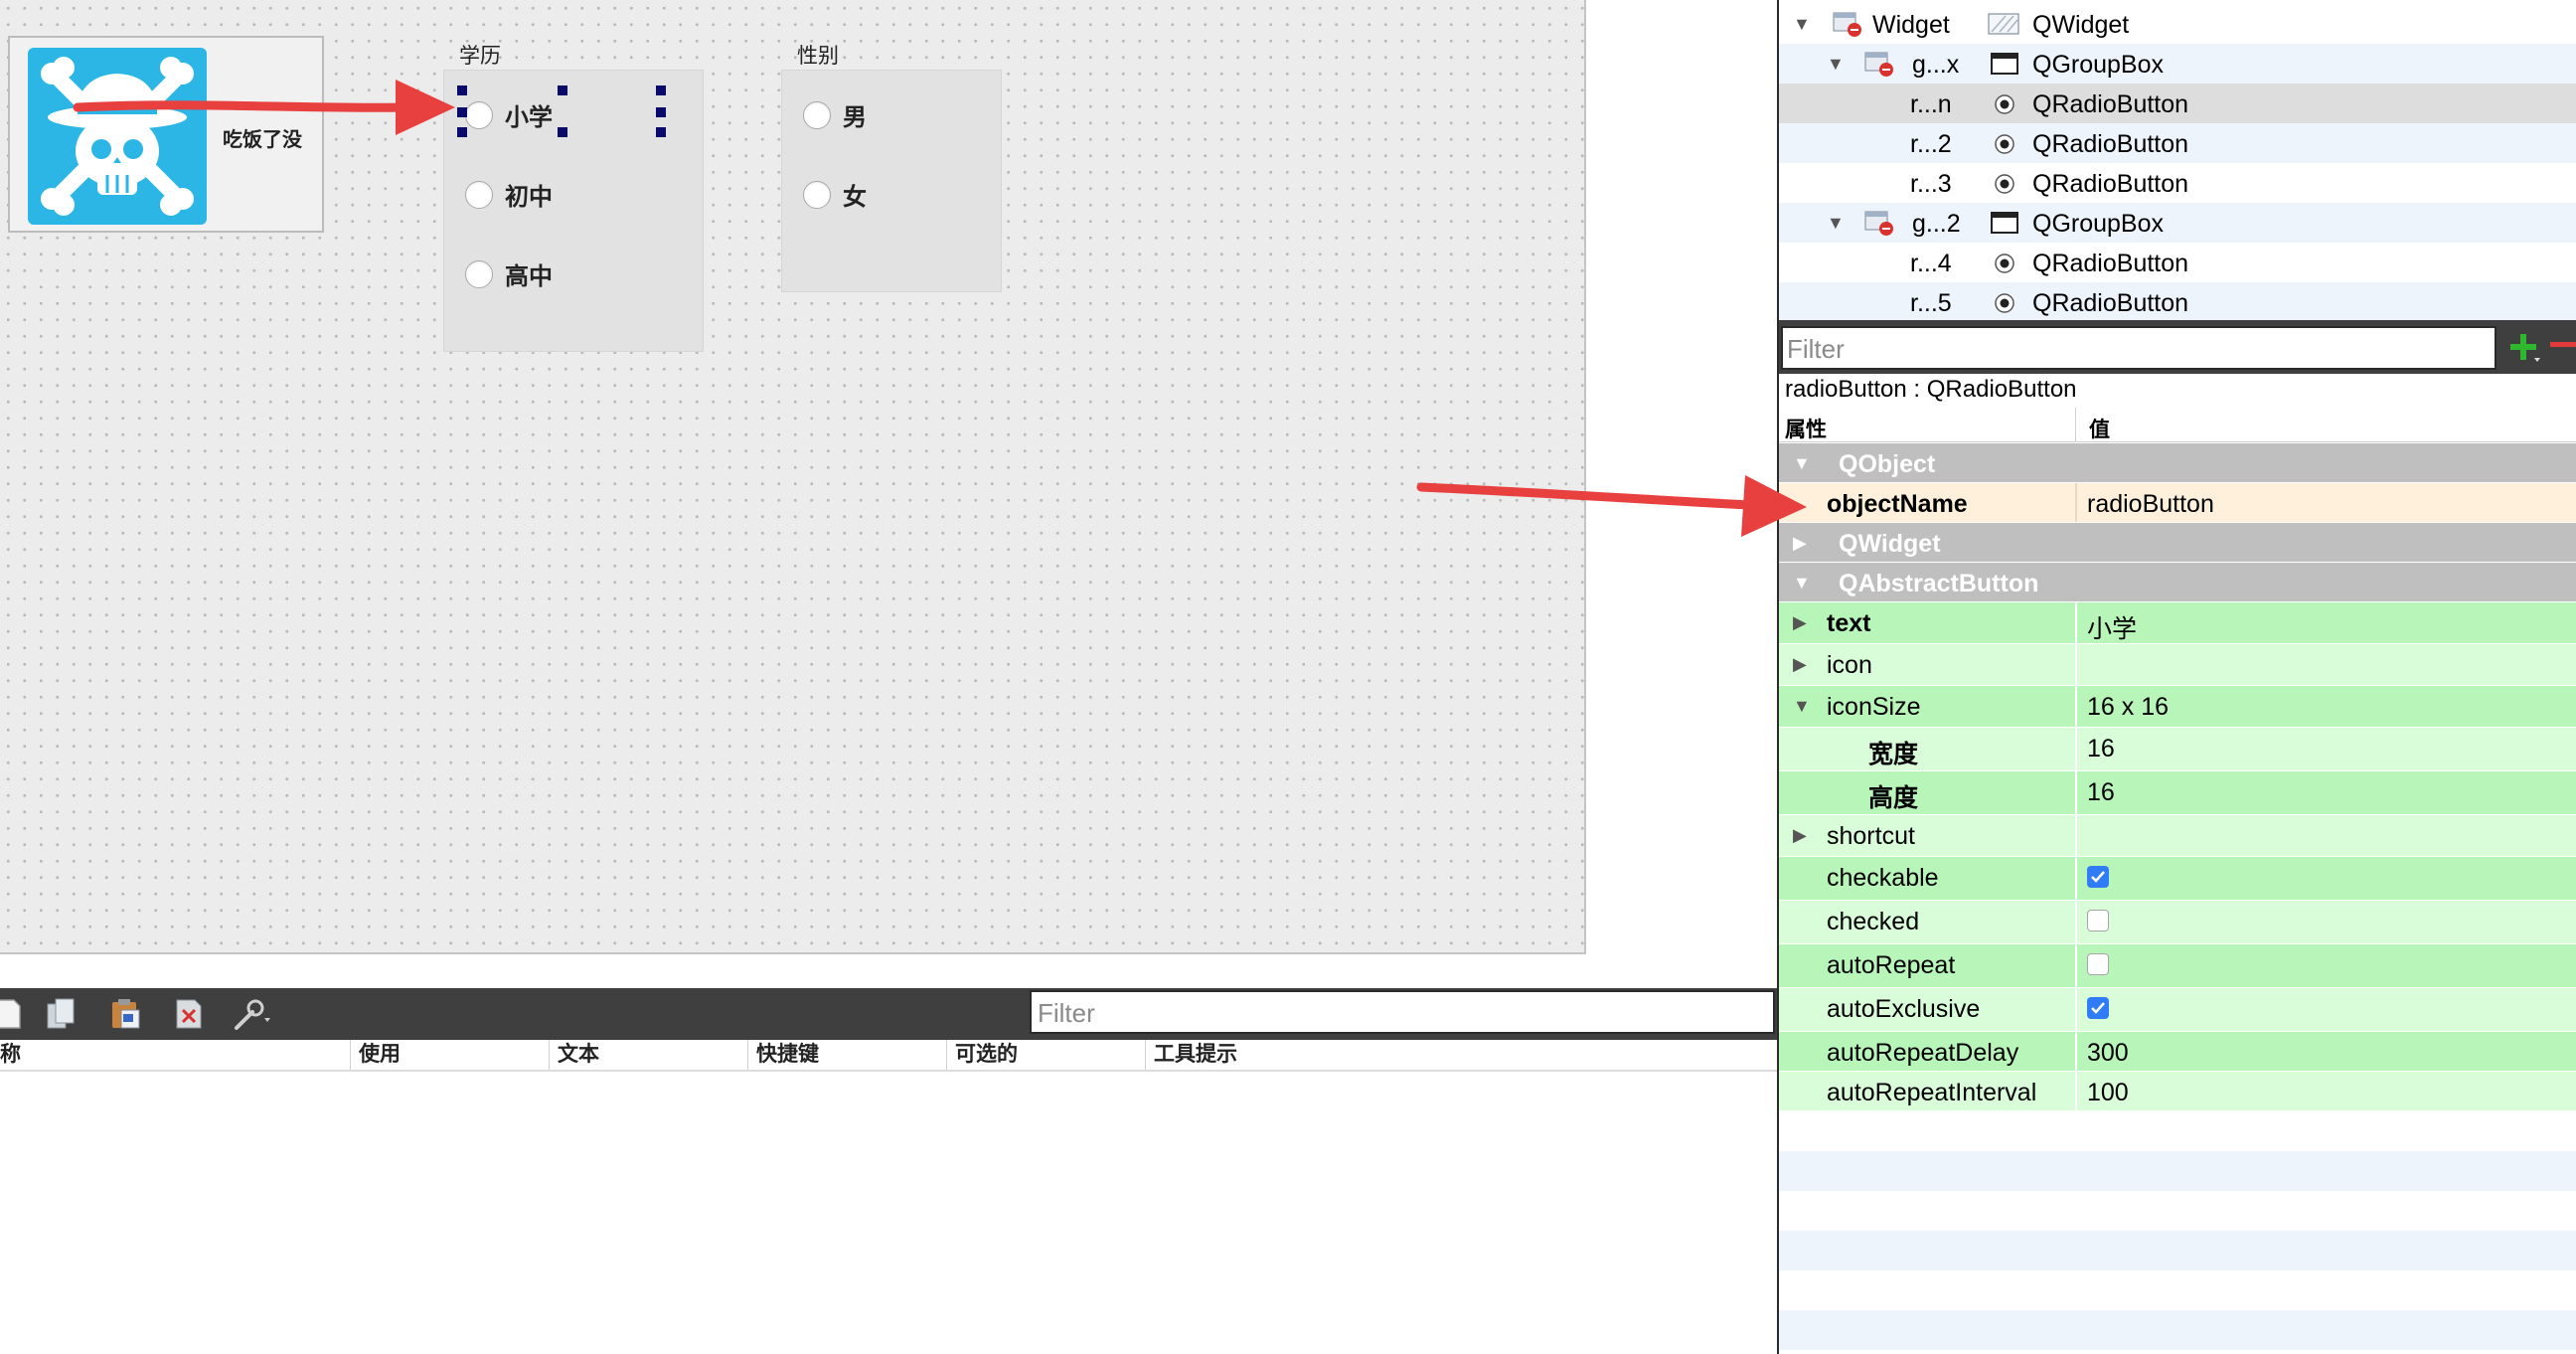 The height and width of the screenshot is (1354, 2576). I want to click on tree-row-radio-4: r...4 QRadioButton, so click(2177, 262).